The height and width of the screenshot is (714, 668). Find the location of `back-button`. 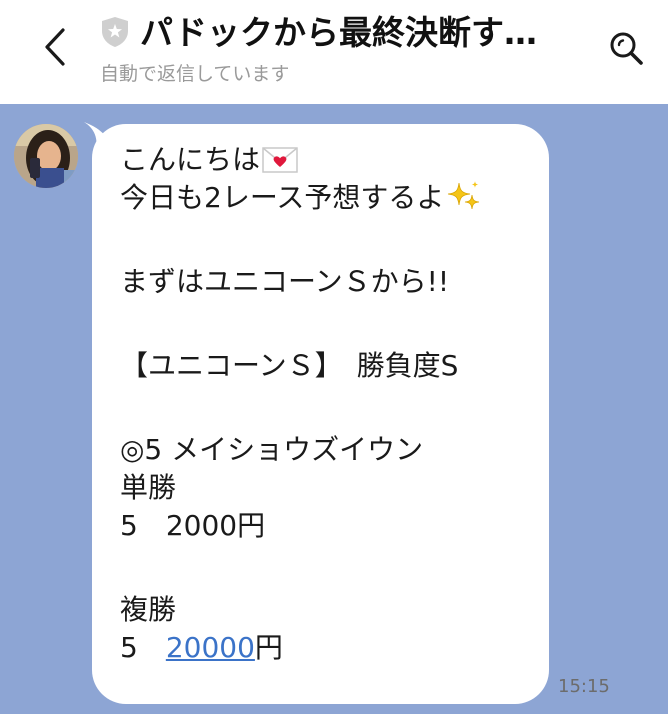

back-button is located at coordinates (55, 47).